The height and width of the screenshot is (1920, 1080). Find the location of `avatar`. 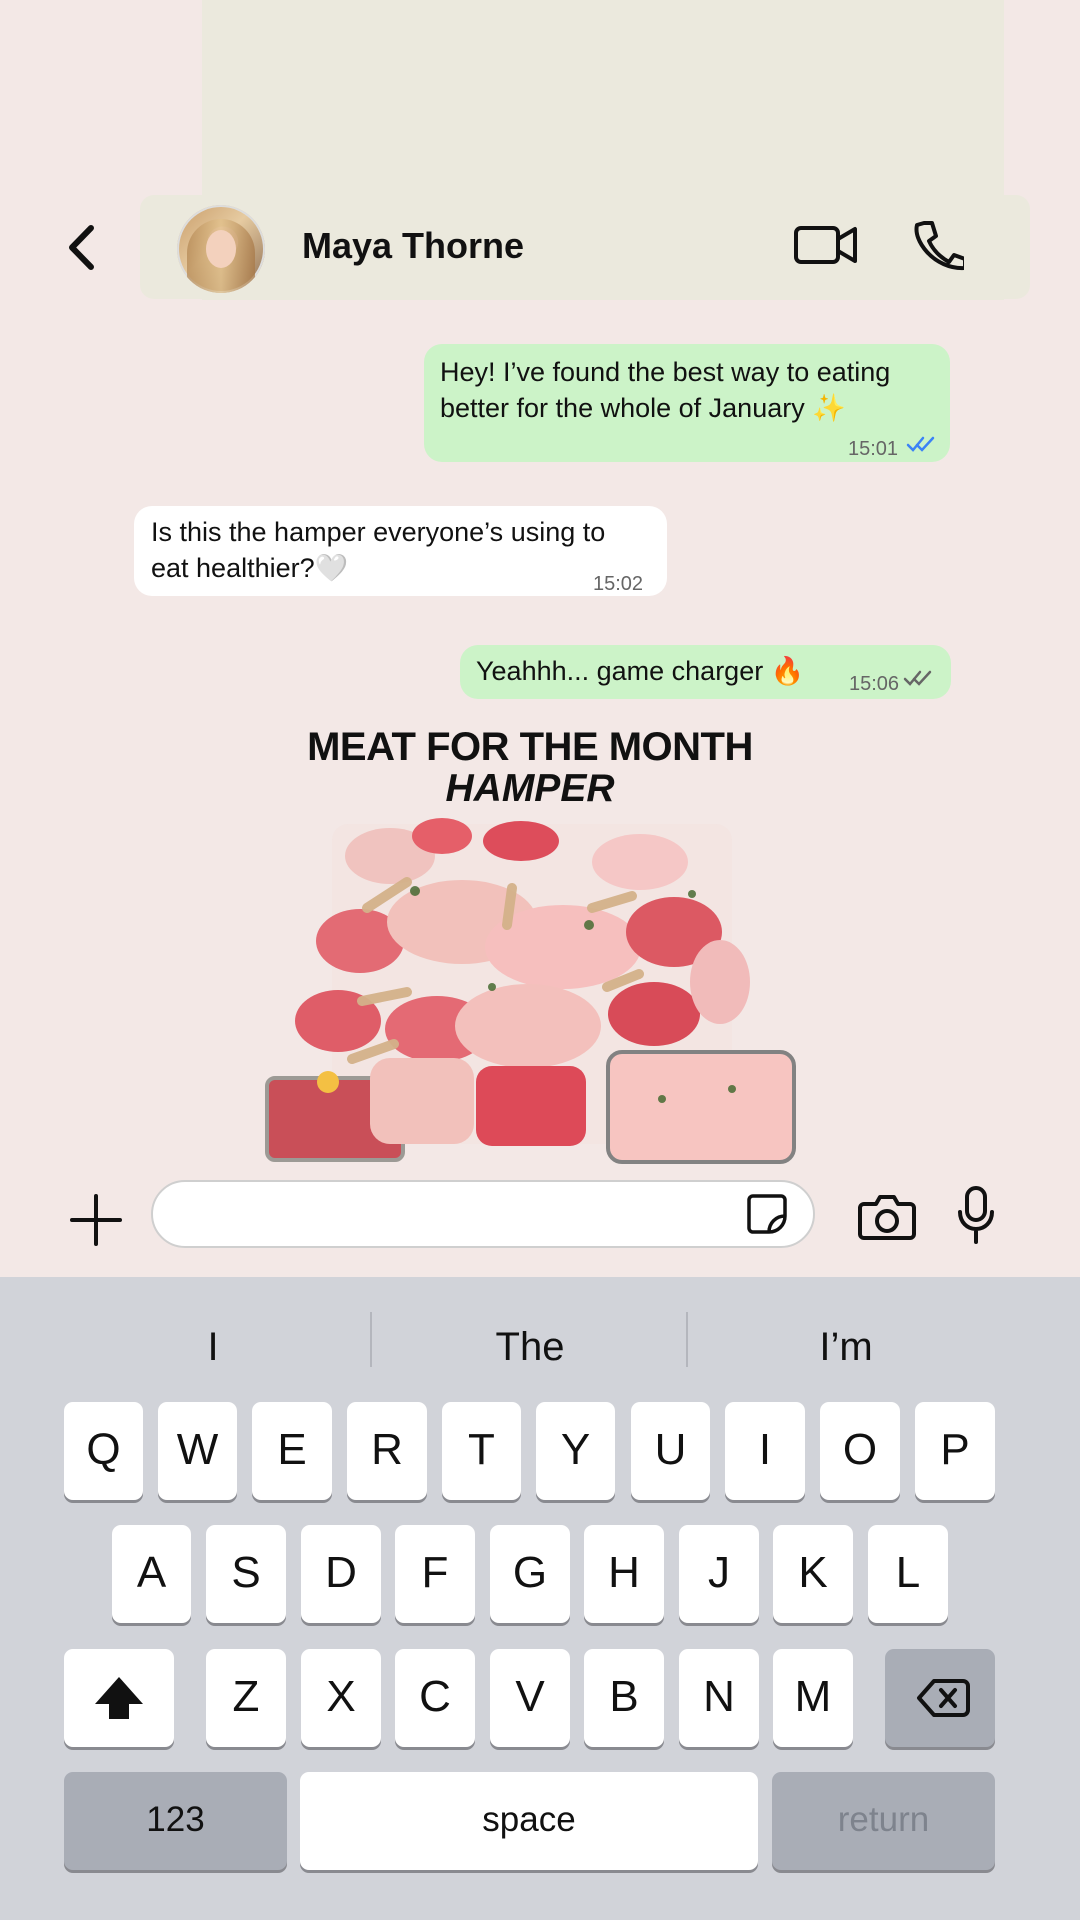

avatar is located at coordinates (221, 249).